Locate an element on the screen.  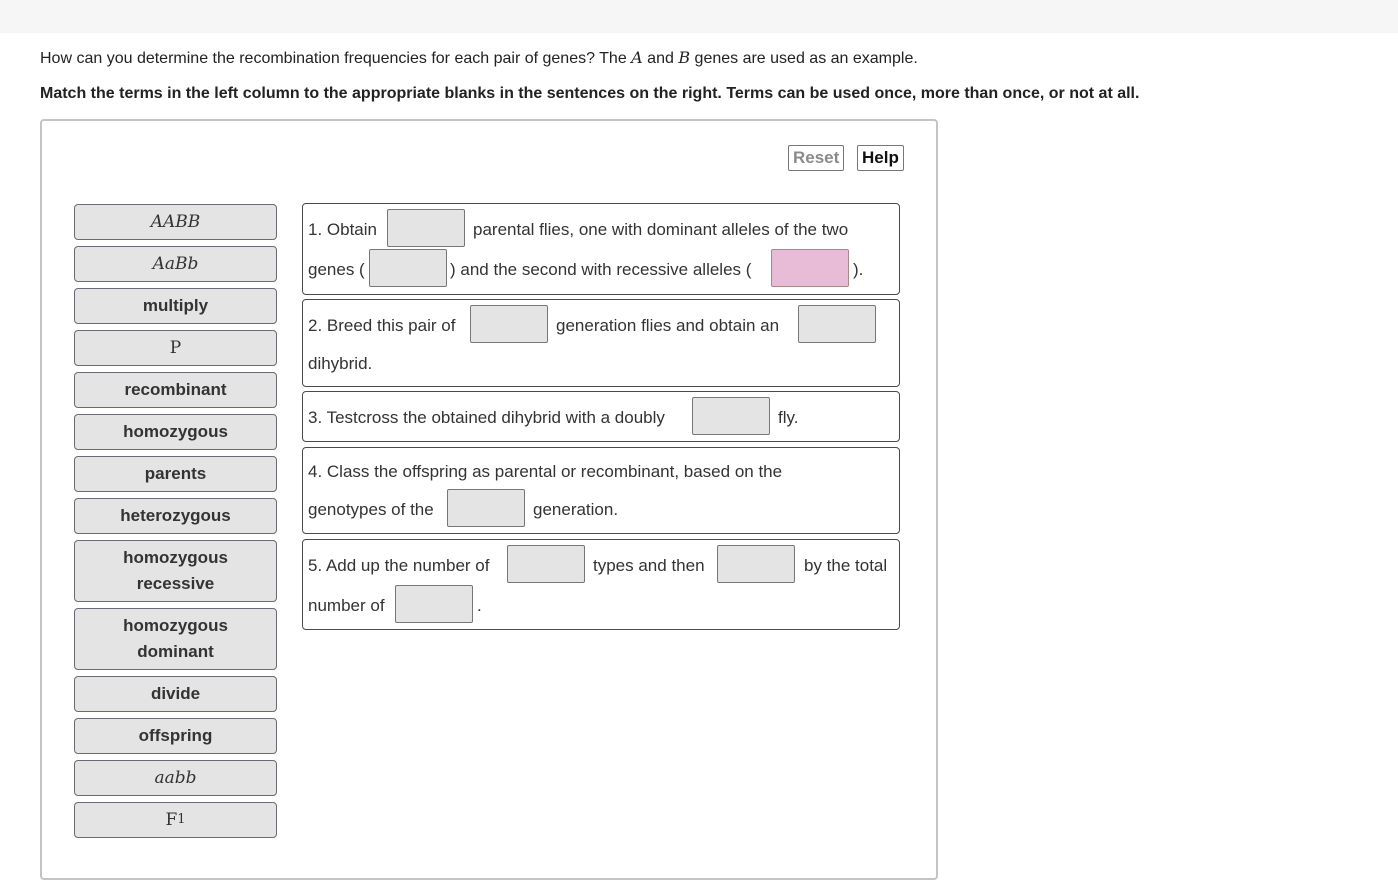
term-f1-base: F is located at coordinates (171, 820).